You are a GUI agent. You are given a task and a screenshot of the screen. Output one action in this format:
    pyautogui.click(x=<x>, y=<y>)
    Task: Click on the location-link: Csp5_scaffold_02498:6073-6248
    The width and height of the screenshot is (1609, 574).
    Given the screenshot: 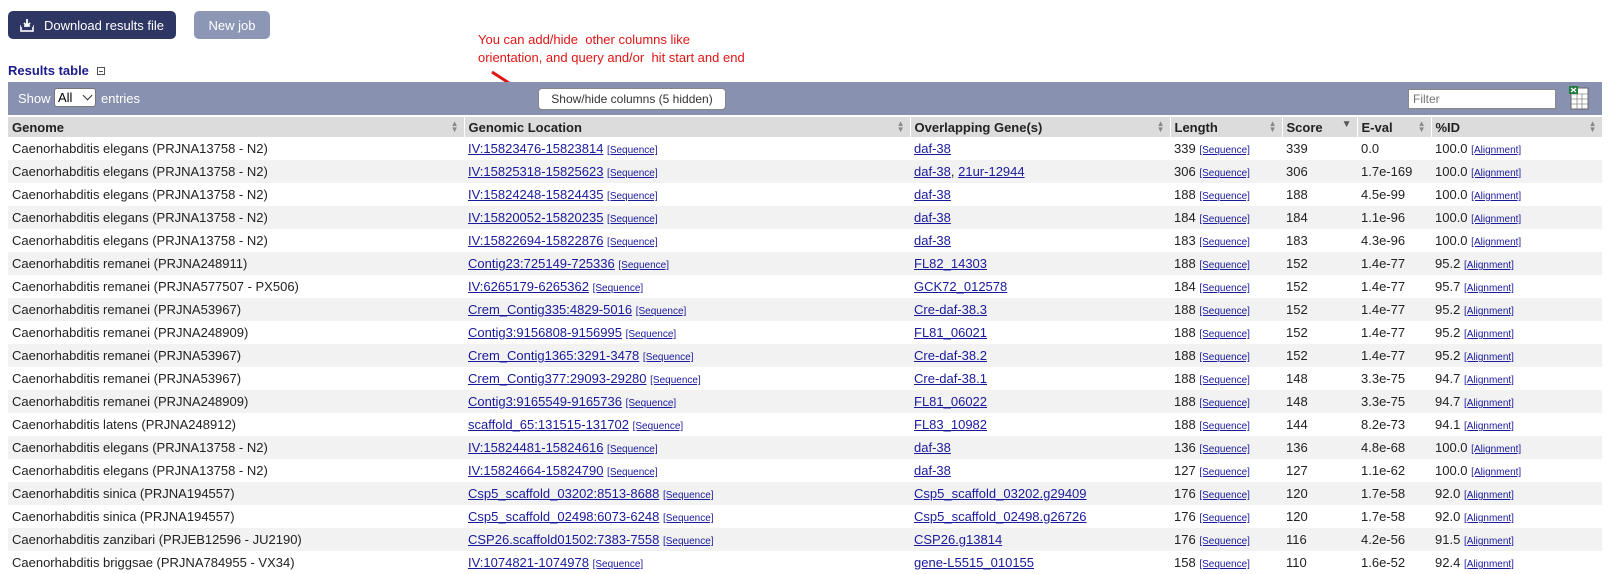 What is the action you would take?
    pyautogui.click(x=563, y=516)
    